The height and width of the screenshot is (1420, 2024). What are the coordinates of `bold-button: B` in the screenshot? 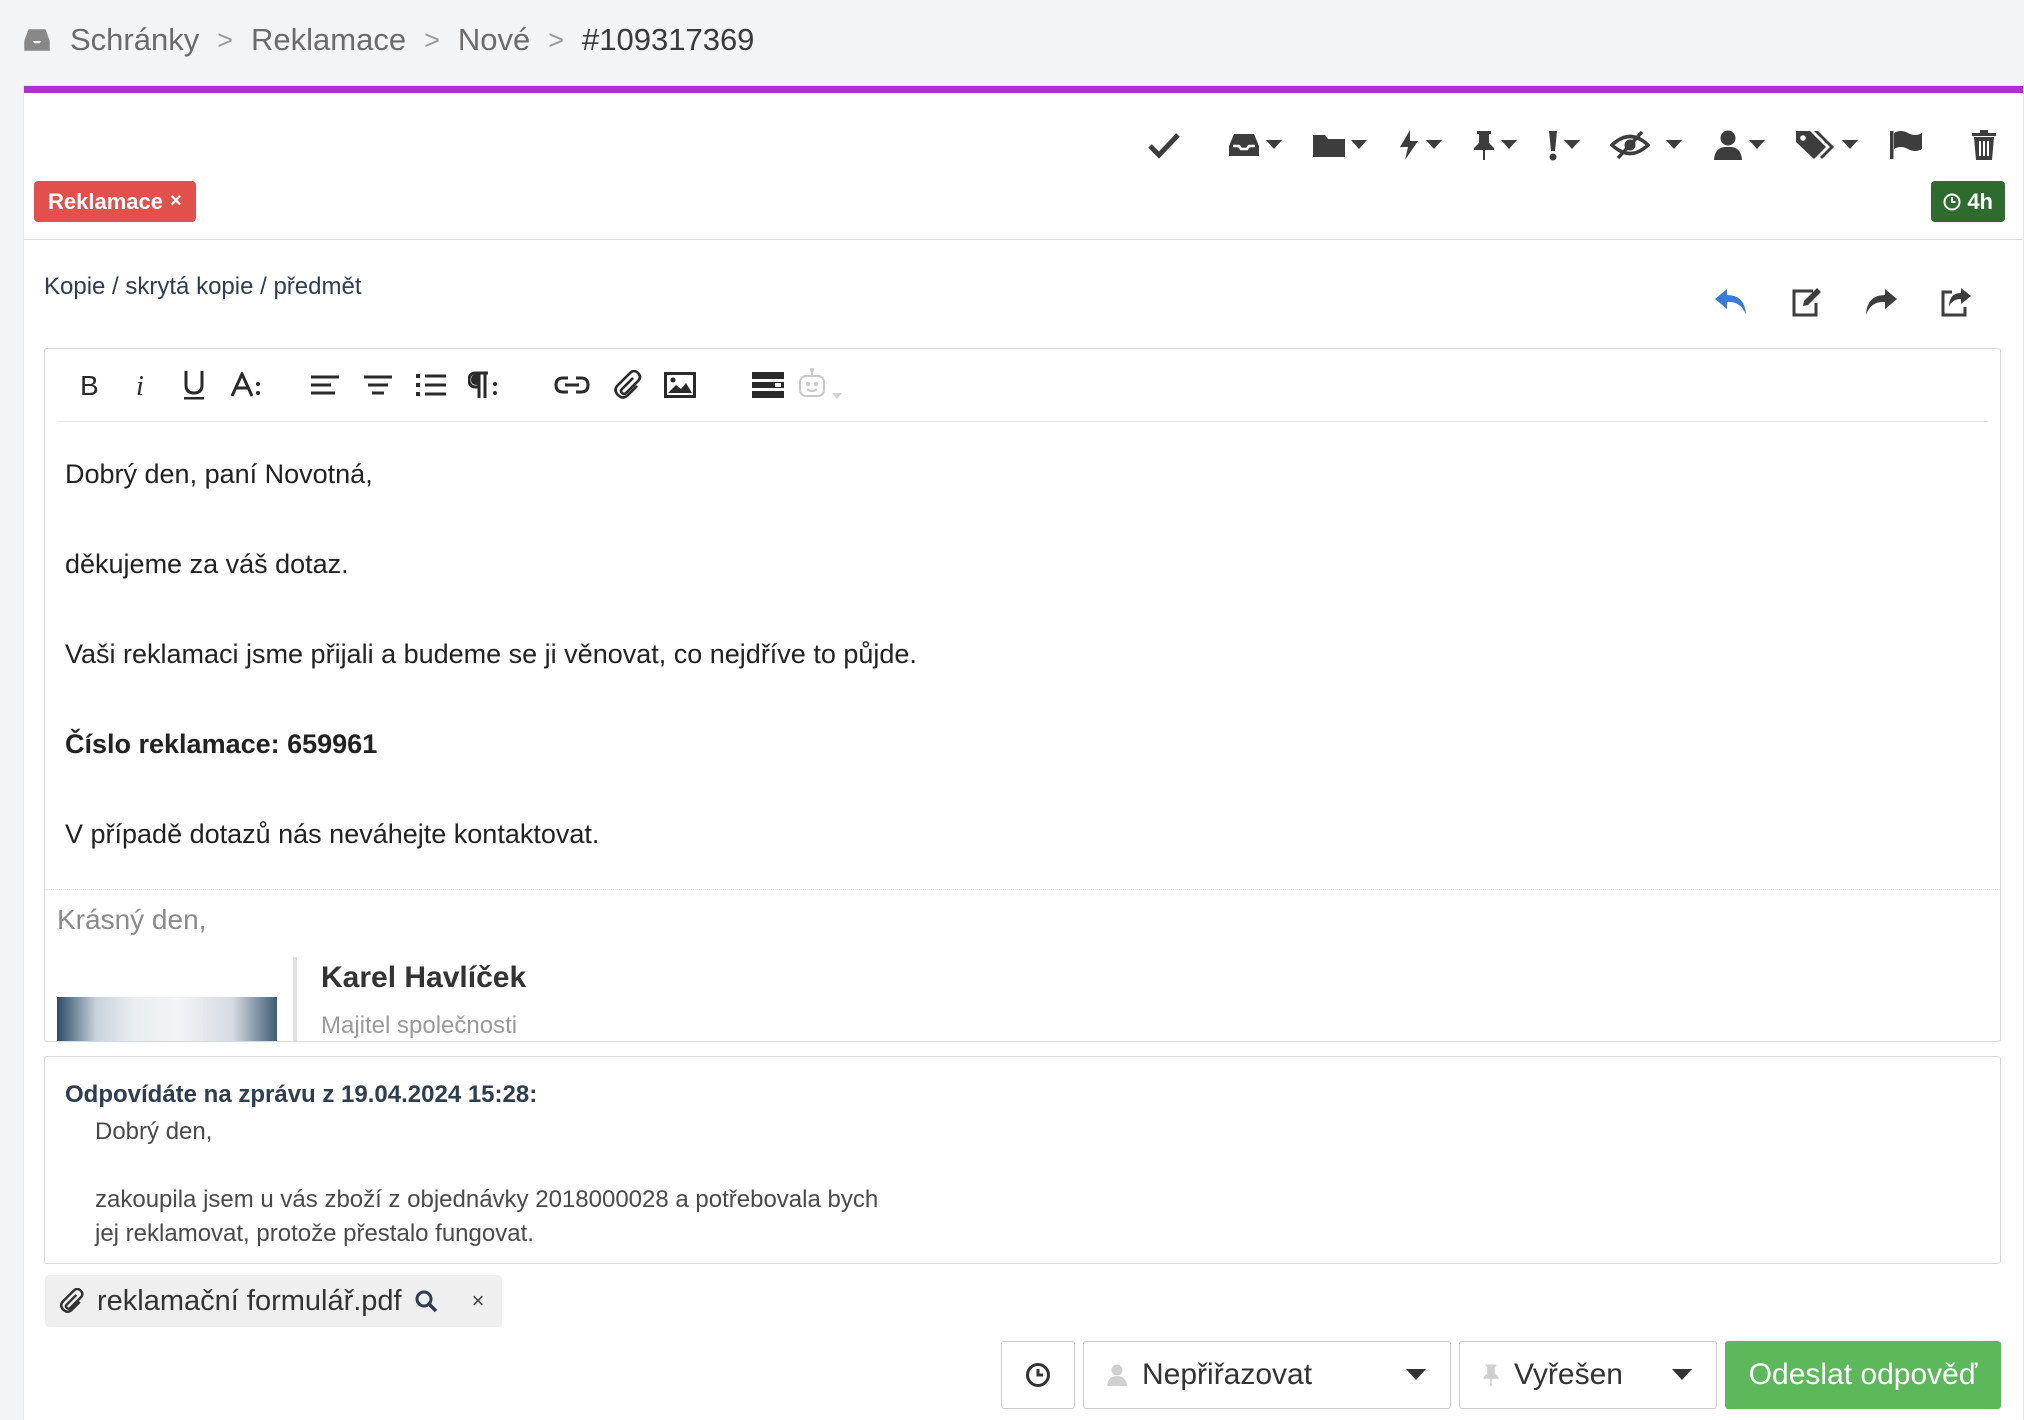 It's located at (89, 385).